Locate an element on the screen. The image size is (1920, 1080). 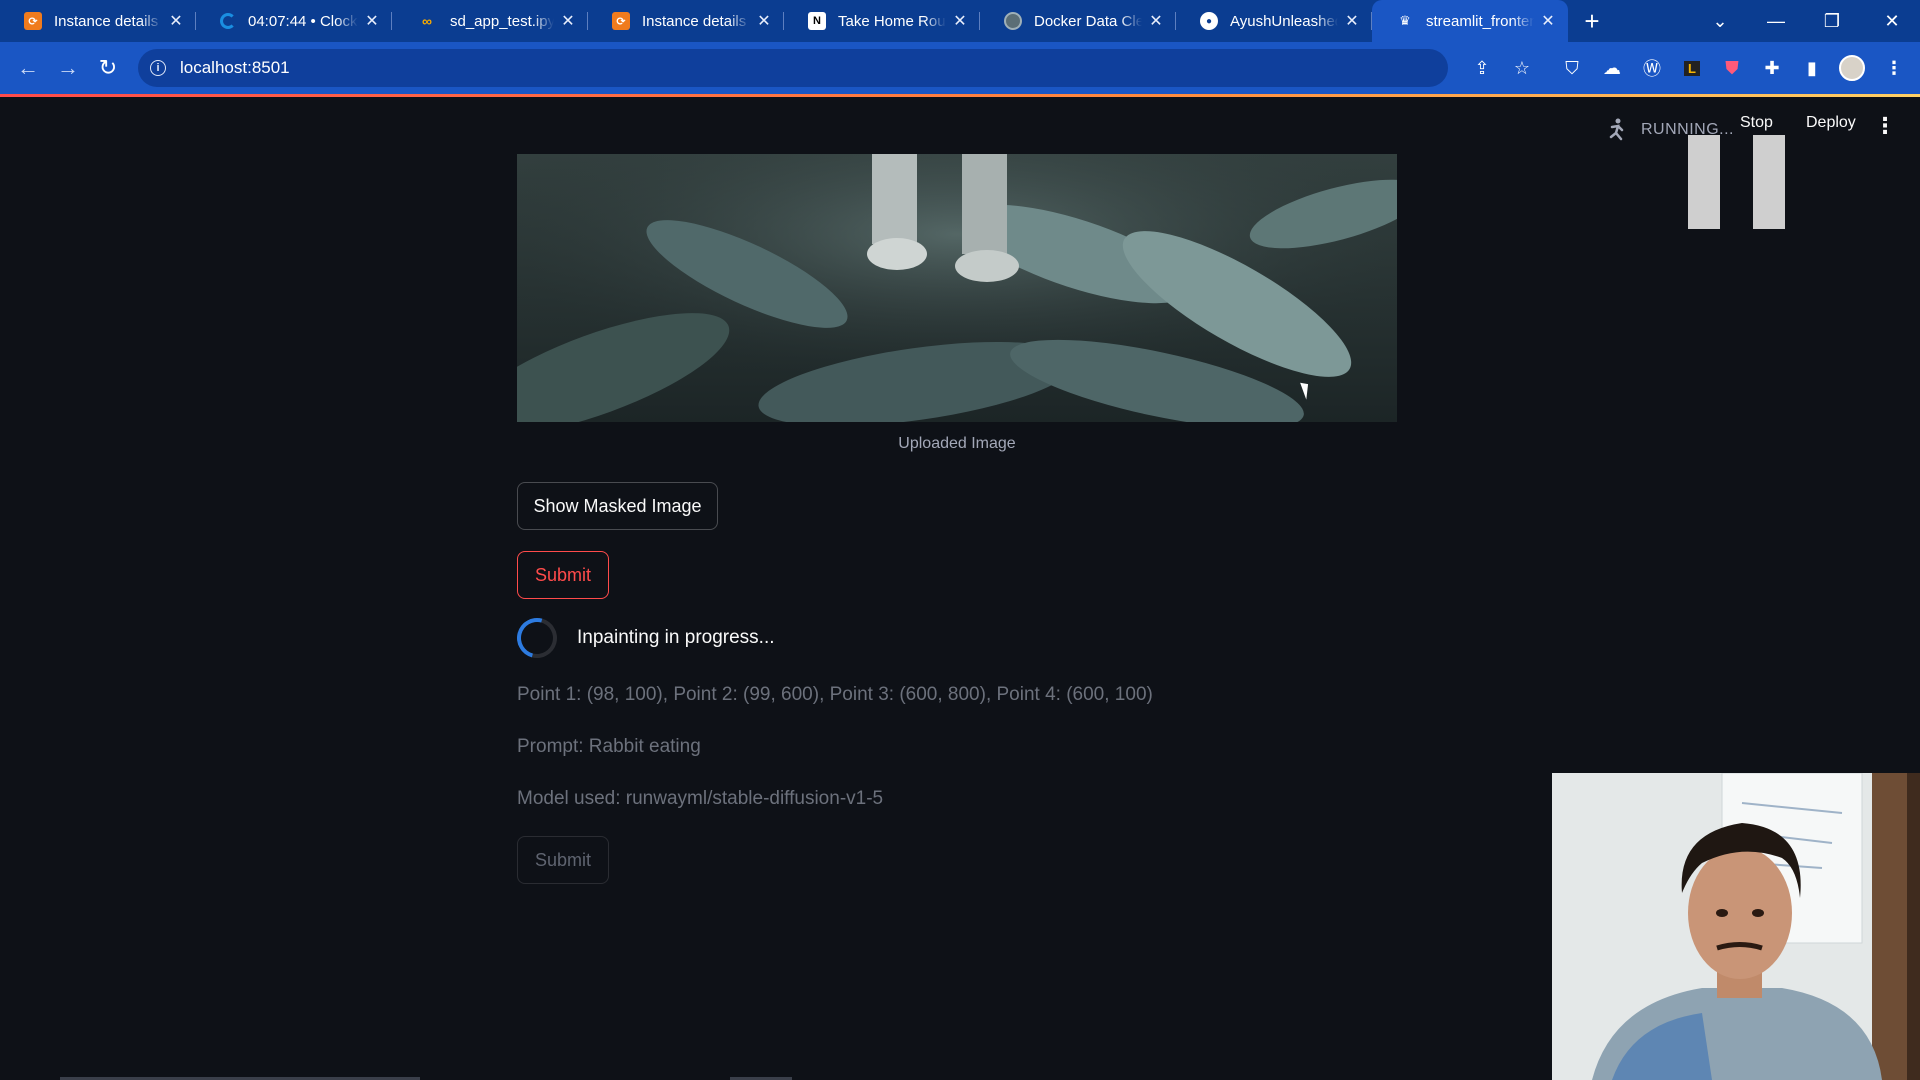
stop-button: Stop is located at coordinates (1756, 123).